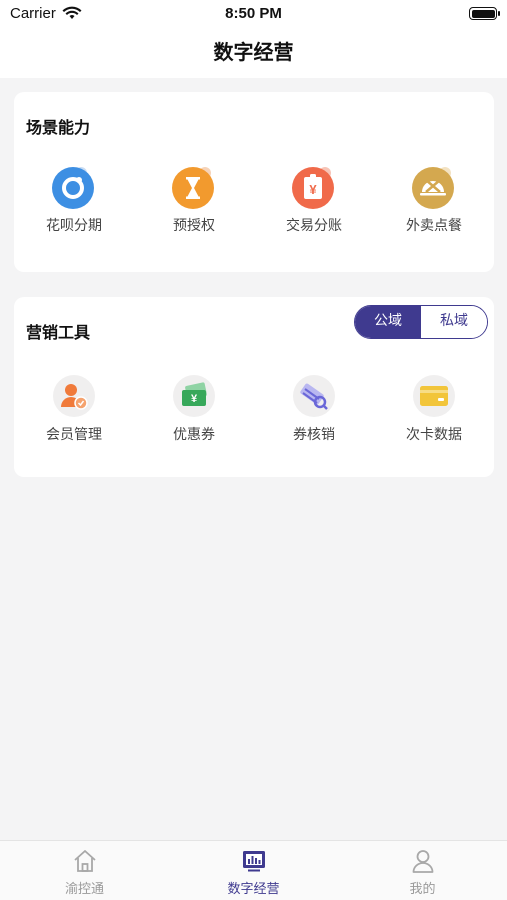 This screenshot has width=507, height=900. Describe the element at coordinates (314, 435) in the screenshot. I see `grid-item-label: 券核销` at that location.